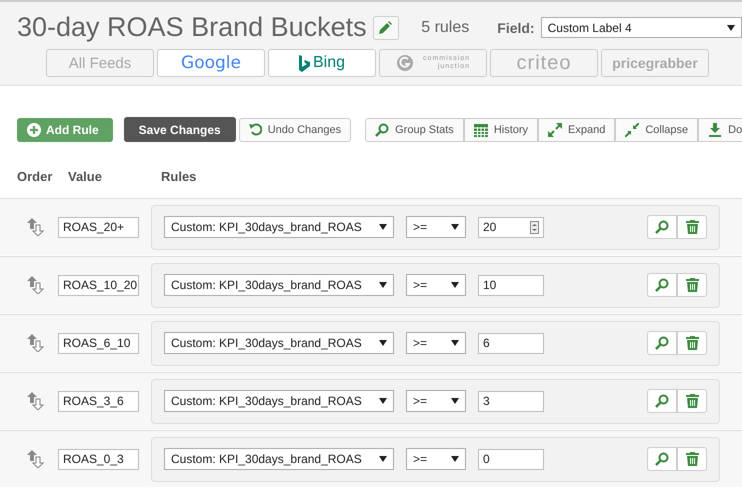 The width and height of the screenshot is (742, 492). What do you see at coordinates (34, 129) in the screenshot?
I see `plus-icon` at bounding box center [34, 129].